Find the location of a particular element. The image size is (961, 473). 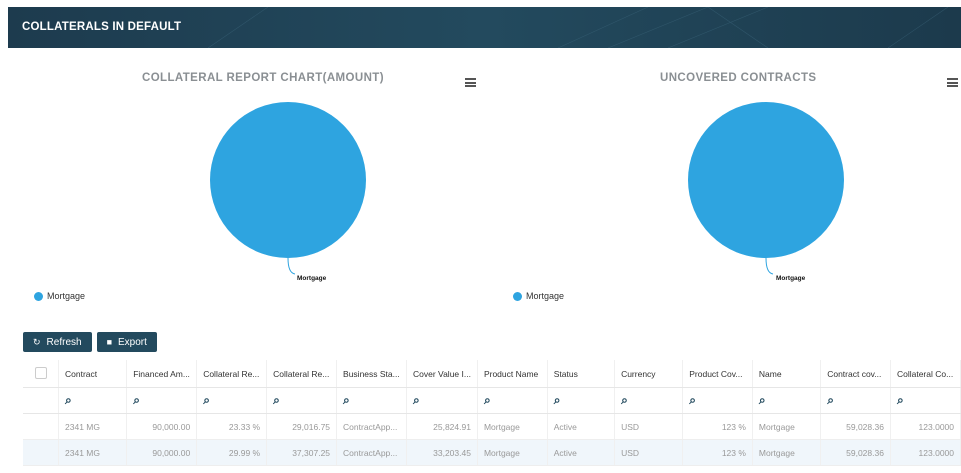

file-icon: ■ is located at coordinates (109, 342).